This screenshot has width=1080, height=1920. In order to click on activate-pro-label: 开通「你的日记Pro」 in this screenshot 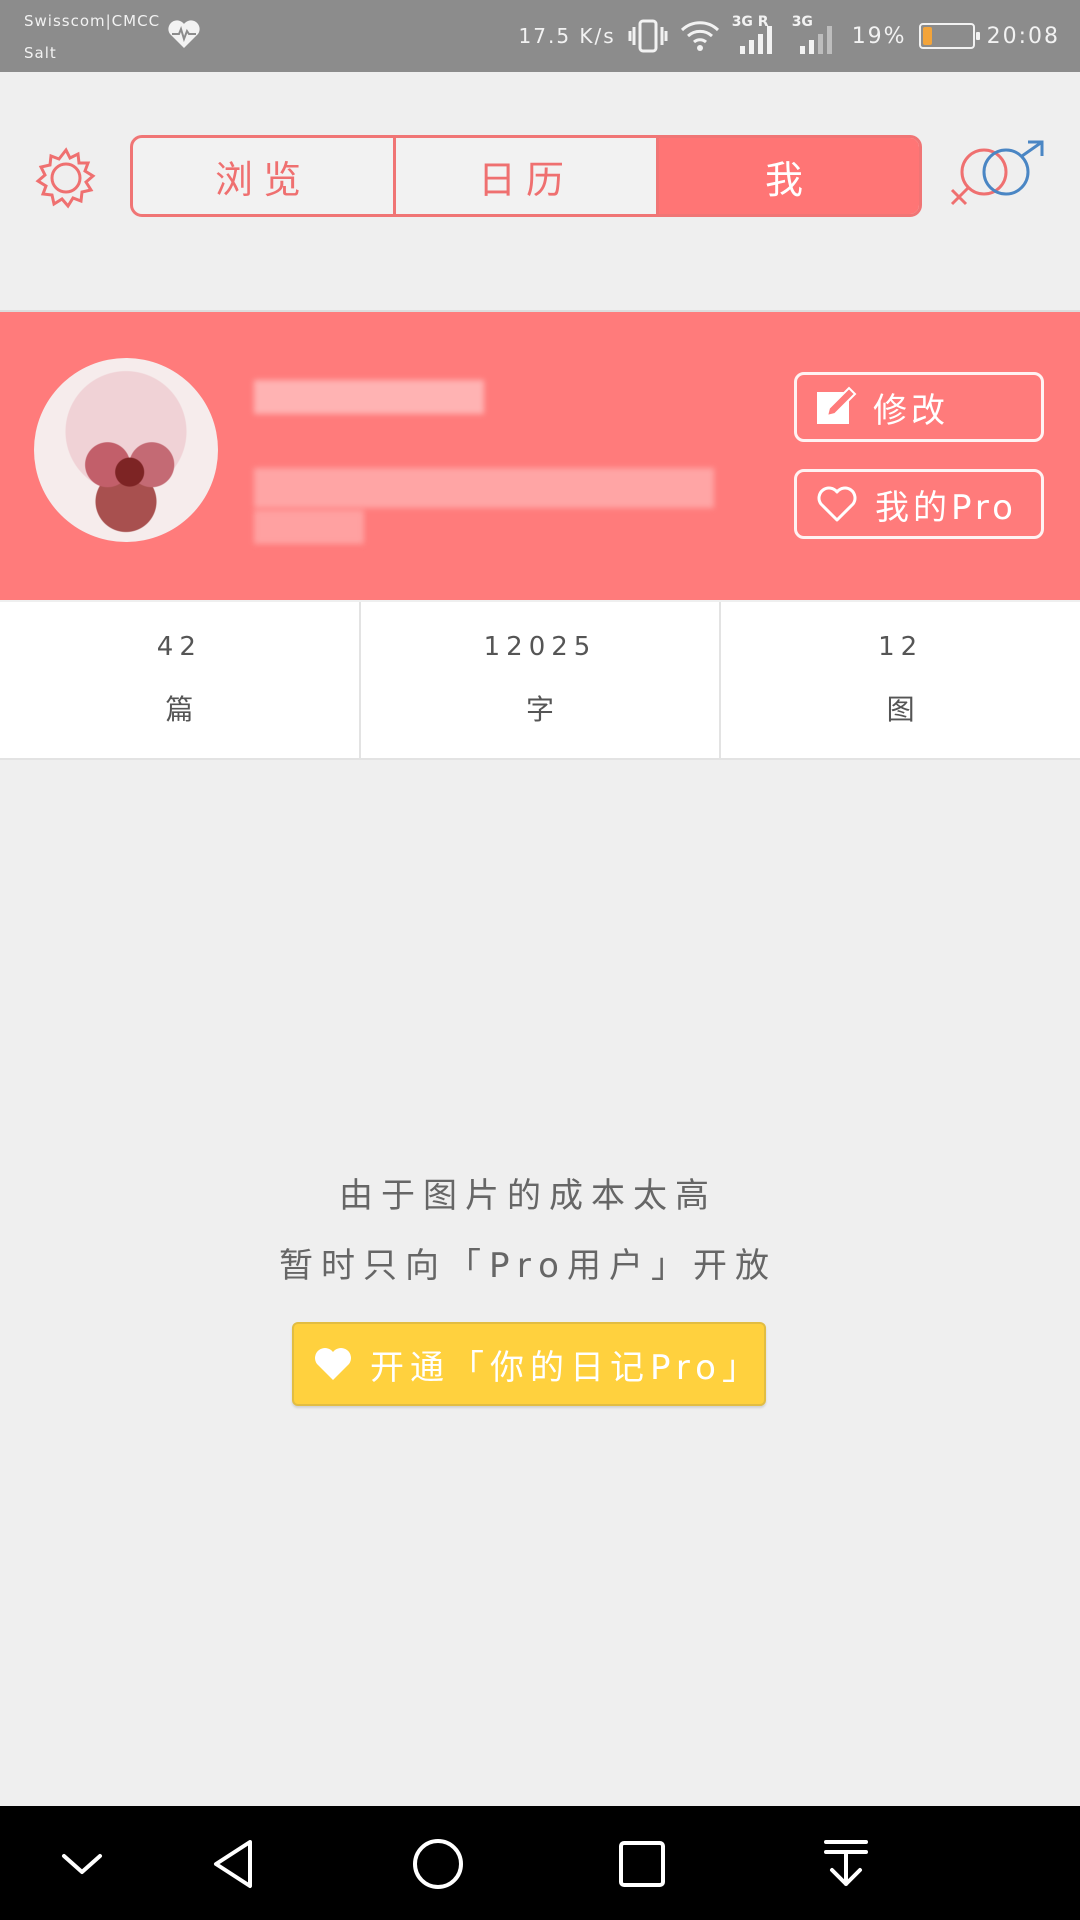, I will do `click(566, 1367)`.